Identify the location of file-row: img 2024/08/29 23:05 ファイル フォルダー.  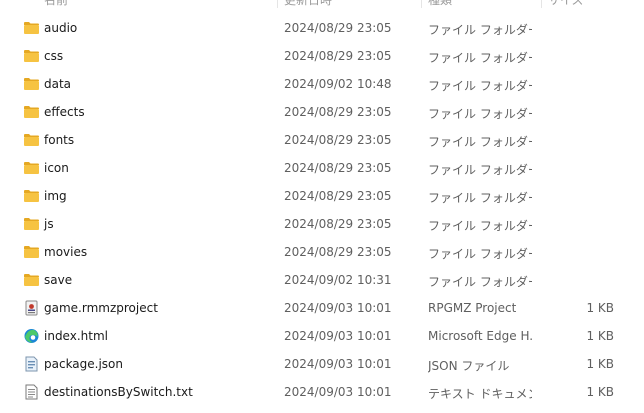
(322, 196).